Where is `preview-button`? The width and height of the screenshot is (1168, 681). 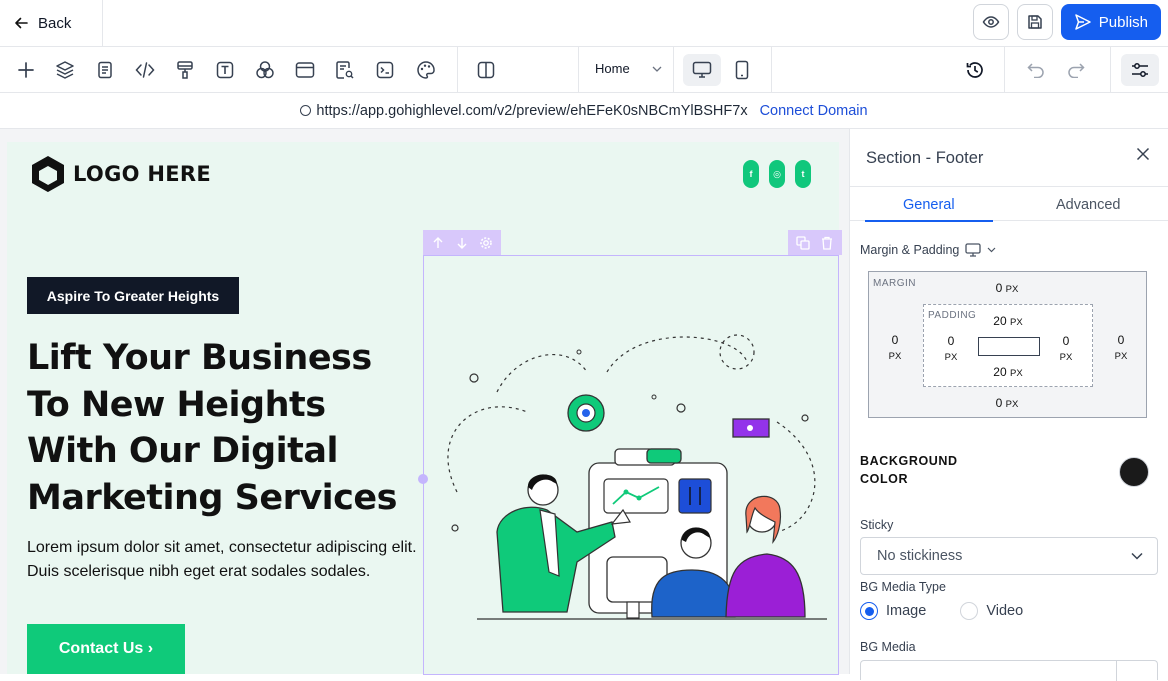 preview-button is located at coordinates (990, 22).